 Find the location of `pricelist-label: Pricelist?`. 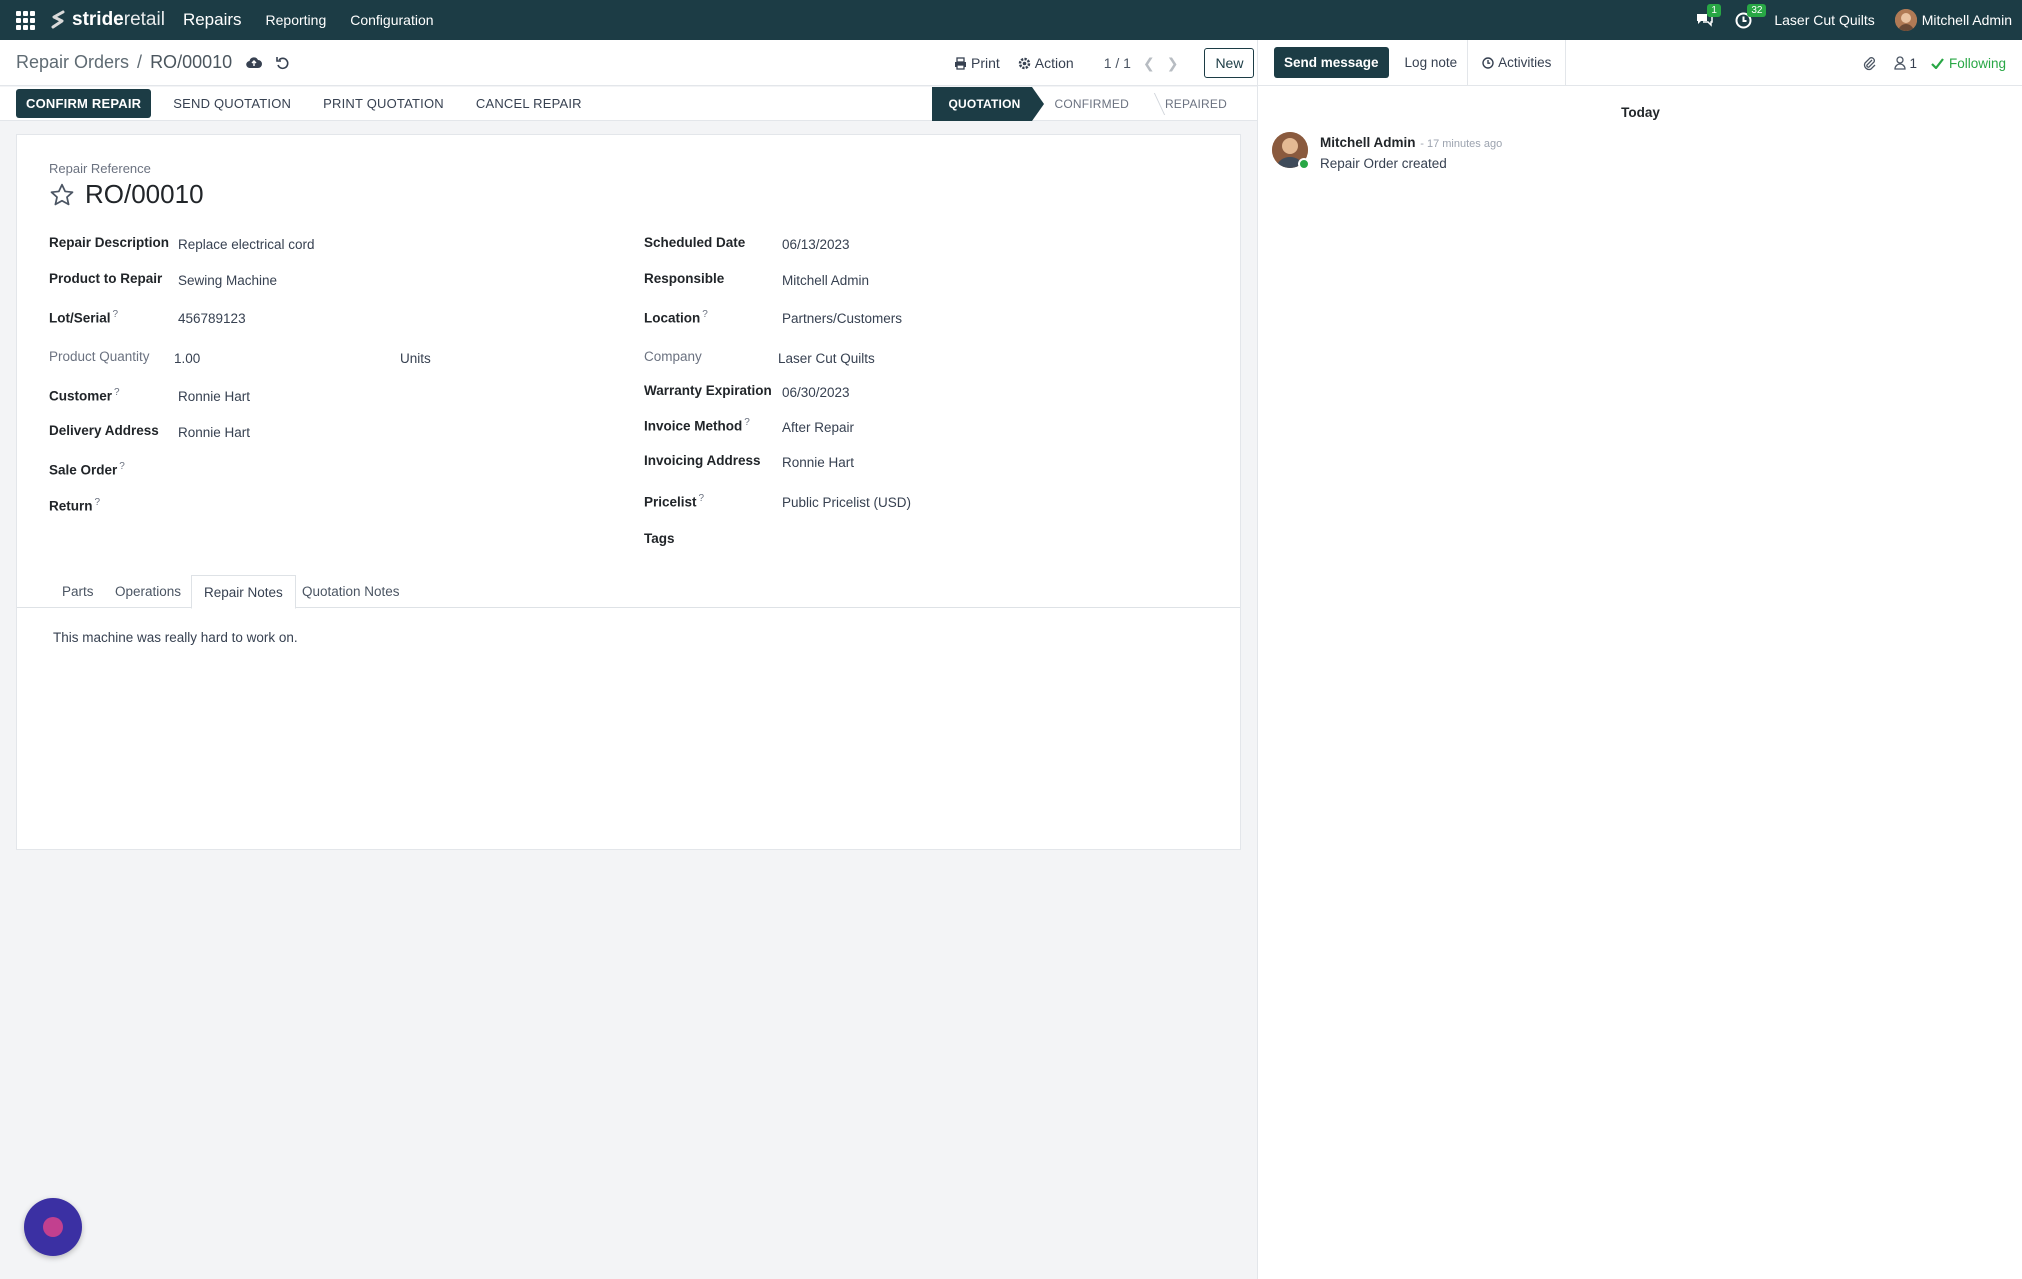

pricelist-label: Pricelist? is located at coordinates (674, 501).